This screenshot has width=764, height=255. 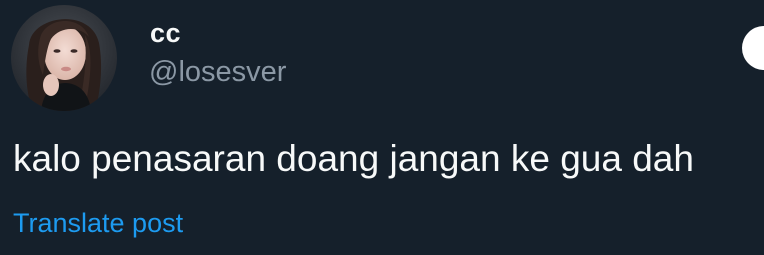 What do you see at coordinates (217, 72) in the screenshot?
I see `author-handle: @losesver` at bounding box center [217, 72].